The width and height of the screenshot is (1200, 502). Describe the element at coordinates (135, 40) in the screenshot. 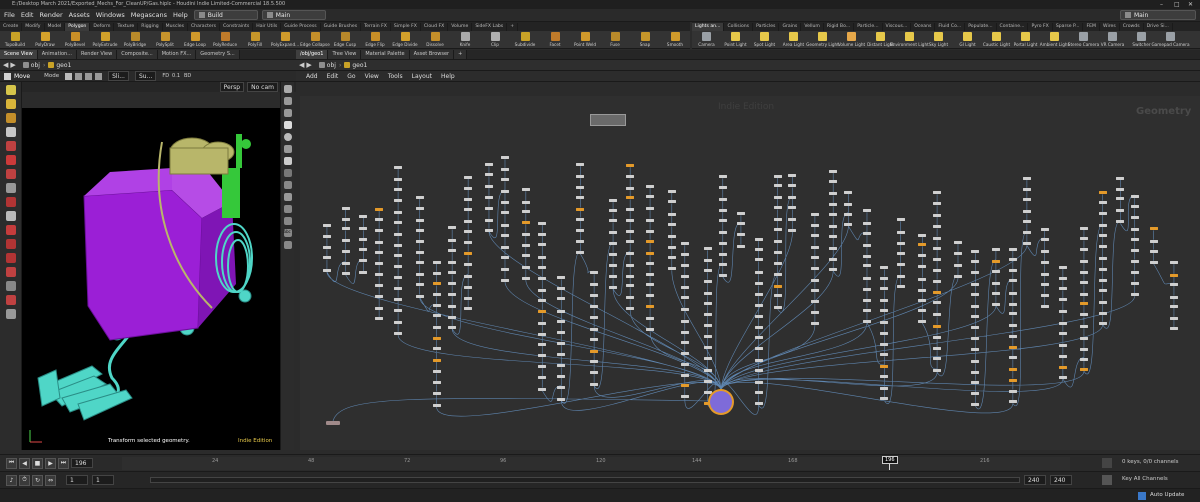

I see `shelf-tool-button: PolyBridge` at that location.